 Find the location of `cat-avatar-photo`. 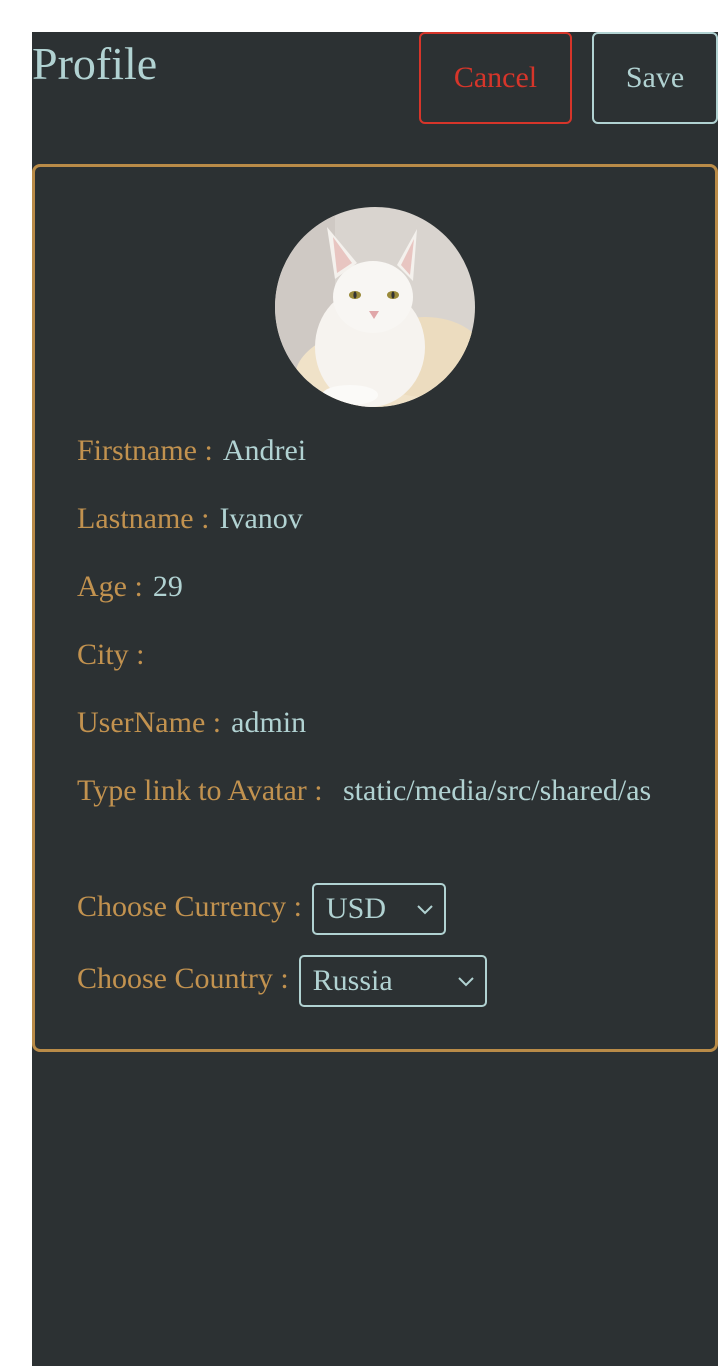

cat-avatar-photo is located at coordinates (375, 307).